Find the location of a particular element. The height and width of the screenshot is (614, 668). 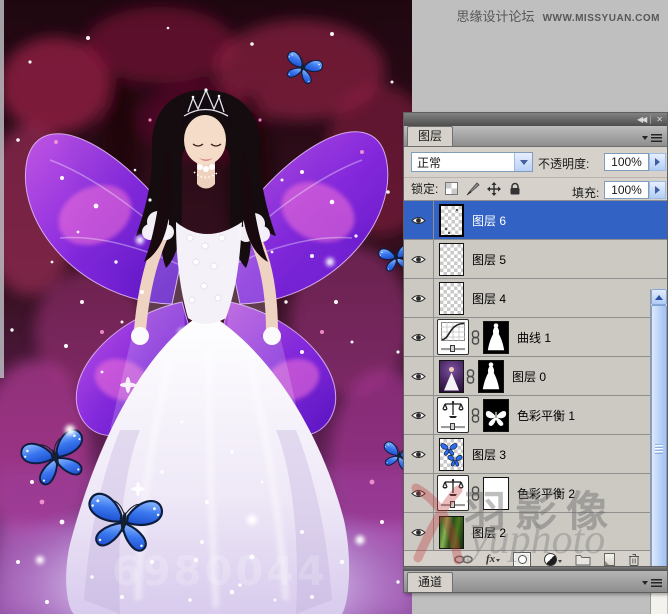

layer-name: 图层 4 is located at coordinates (489, 298).